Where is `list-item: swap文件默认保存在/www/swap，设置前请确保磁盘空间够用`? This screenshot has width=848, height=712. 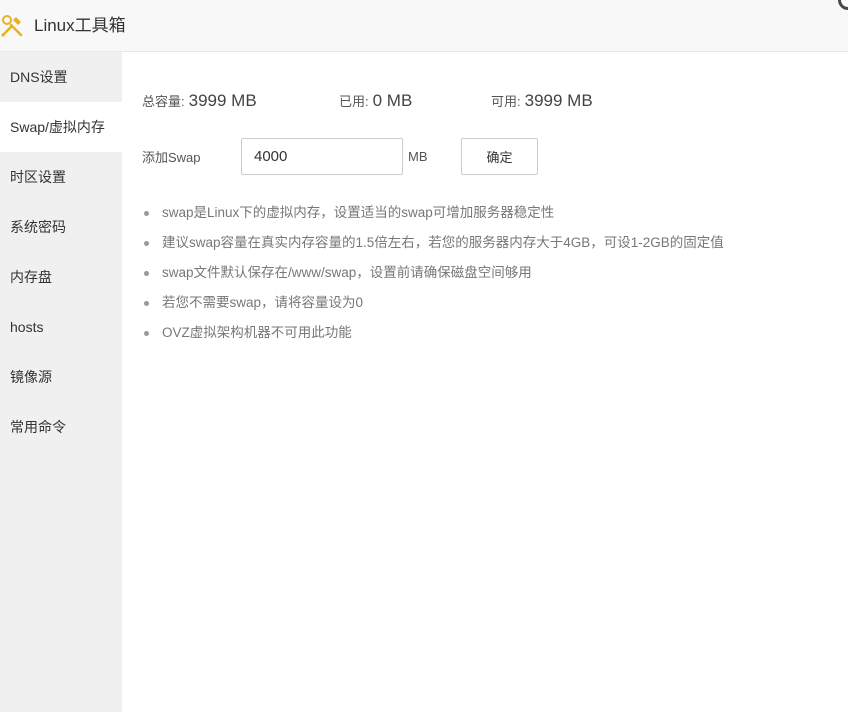
list-item: swap文件默认保存在/www/swap，设置前请确保磁盘空间够用 is located at coordinates (489, 273).